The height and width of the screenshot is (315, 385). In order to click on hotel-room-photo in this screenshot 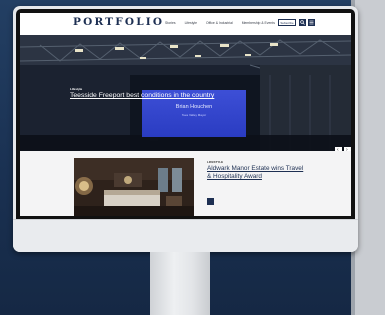, I will do `click(134, 187)`.